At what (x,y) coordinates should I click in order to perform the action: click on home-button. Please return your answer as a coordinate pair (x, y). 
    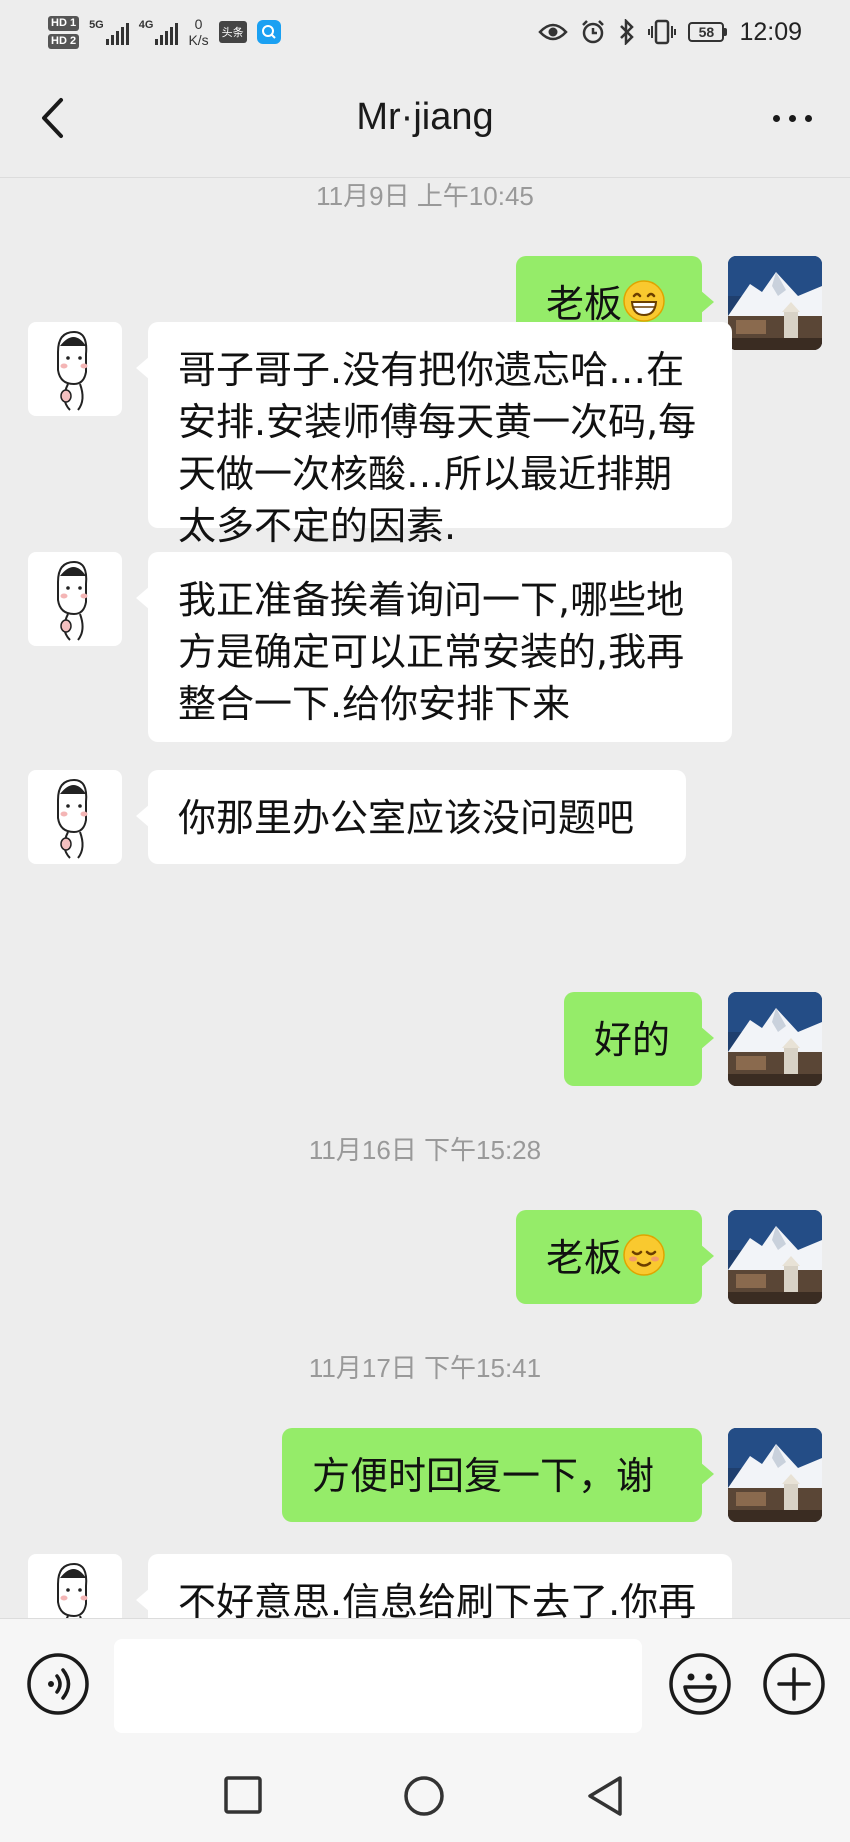
    Looking at the image, I should click on (424, 1798).